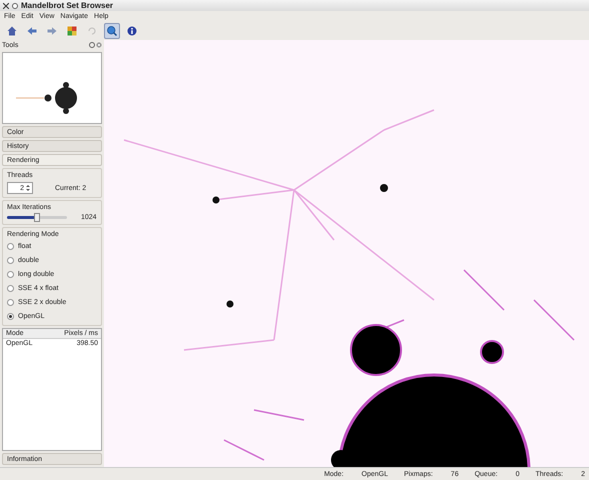 This screenshot has width=589, height=480. I want to click on slider-thumb, so click(37, 217).